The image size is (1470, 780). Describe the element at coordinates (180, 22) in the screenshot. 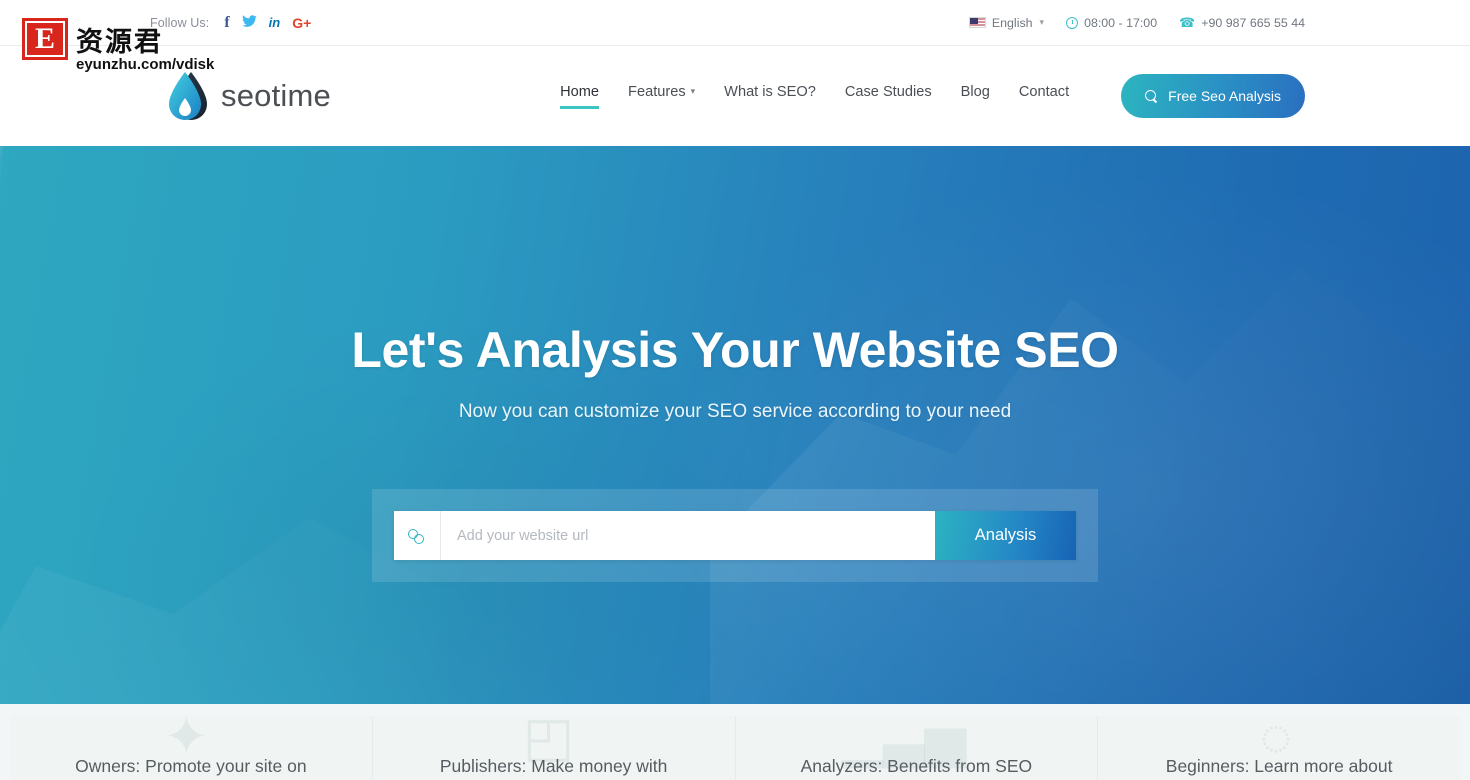

I see `follow-us-label: Follow Us:` at that location.